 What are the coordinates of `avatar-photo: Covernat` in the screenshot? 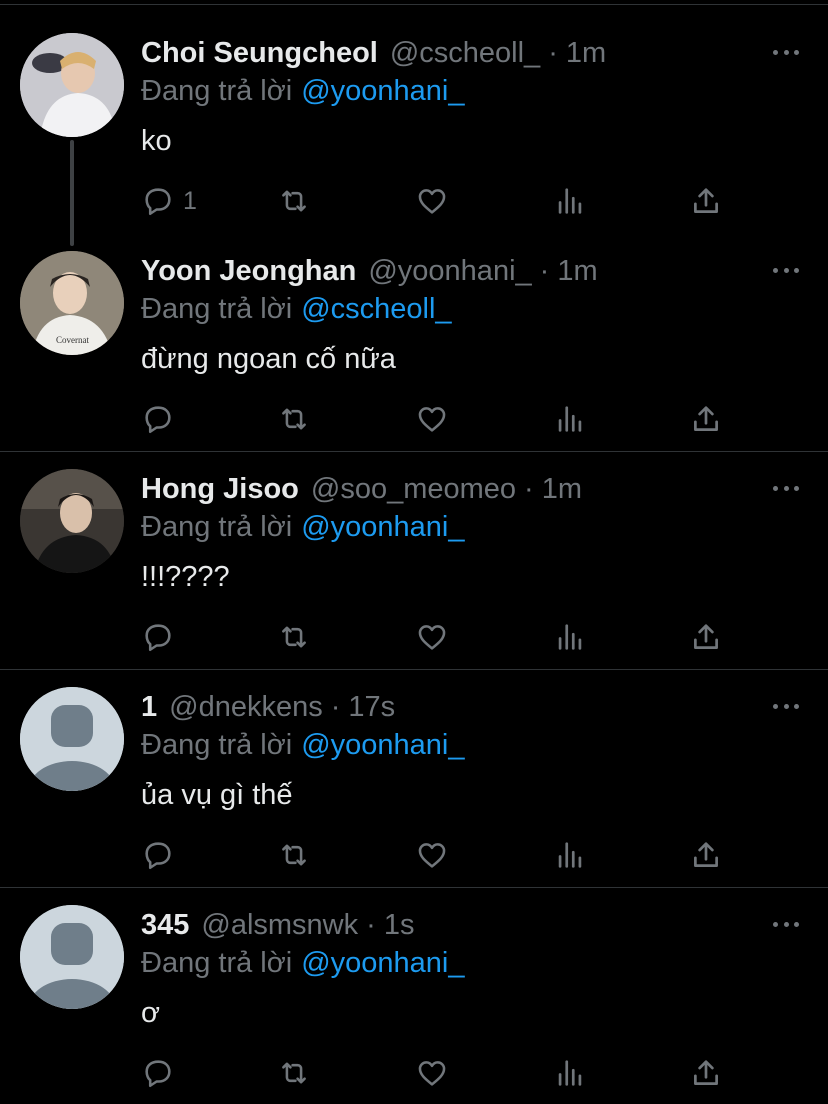 It's located at (72, 303).